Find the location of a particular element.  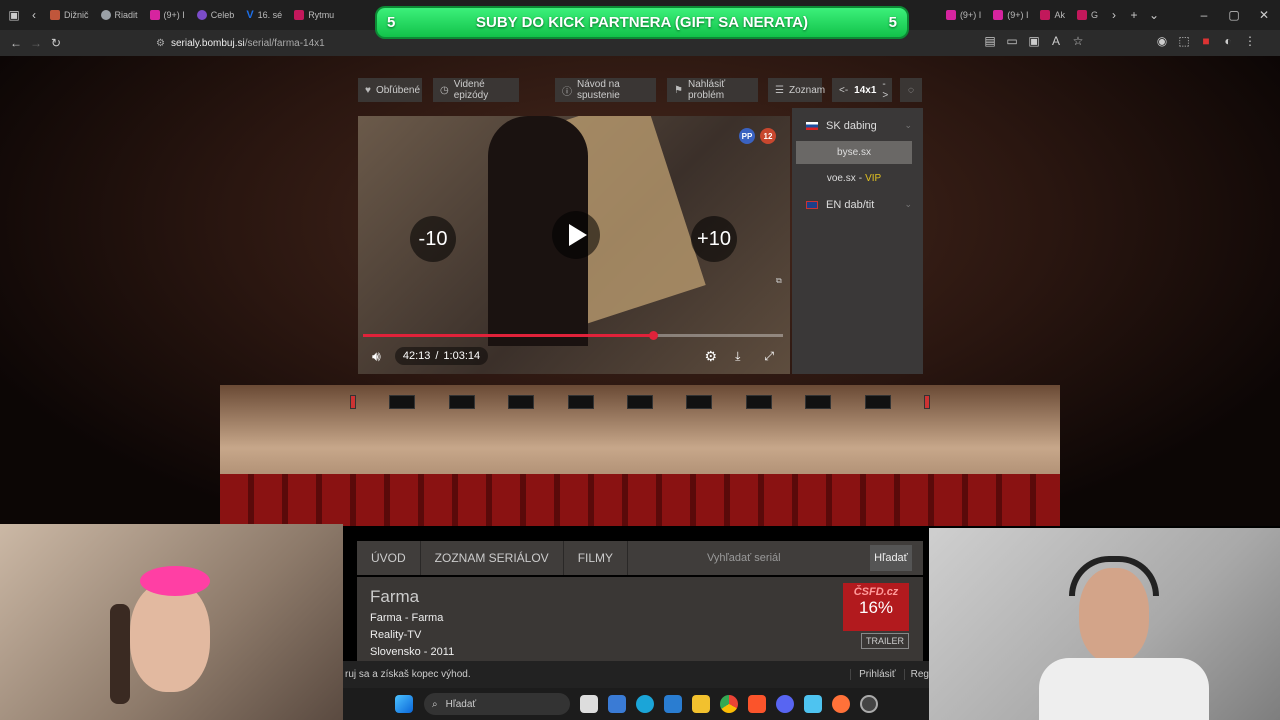

chrome-icon is located at coordinates (729, 704).